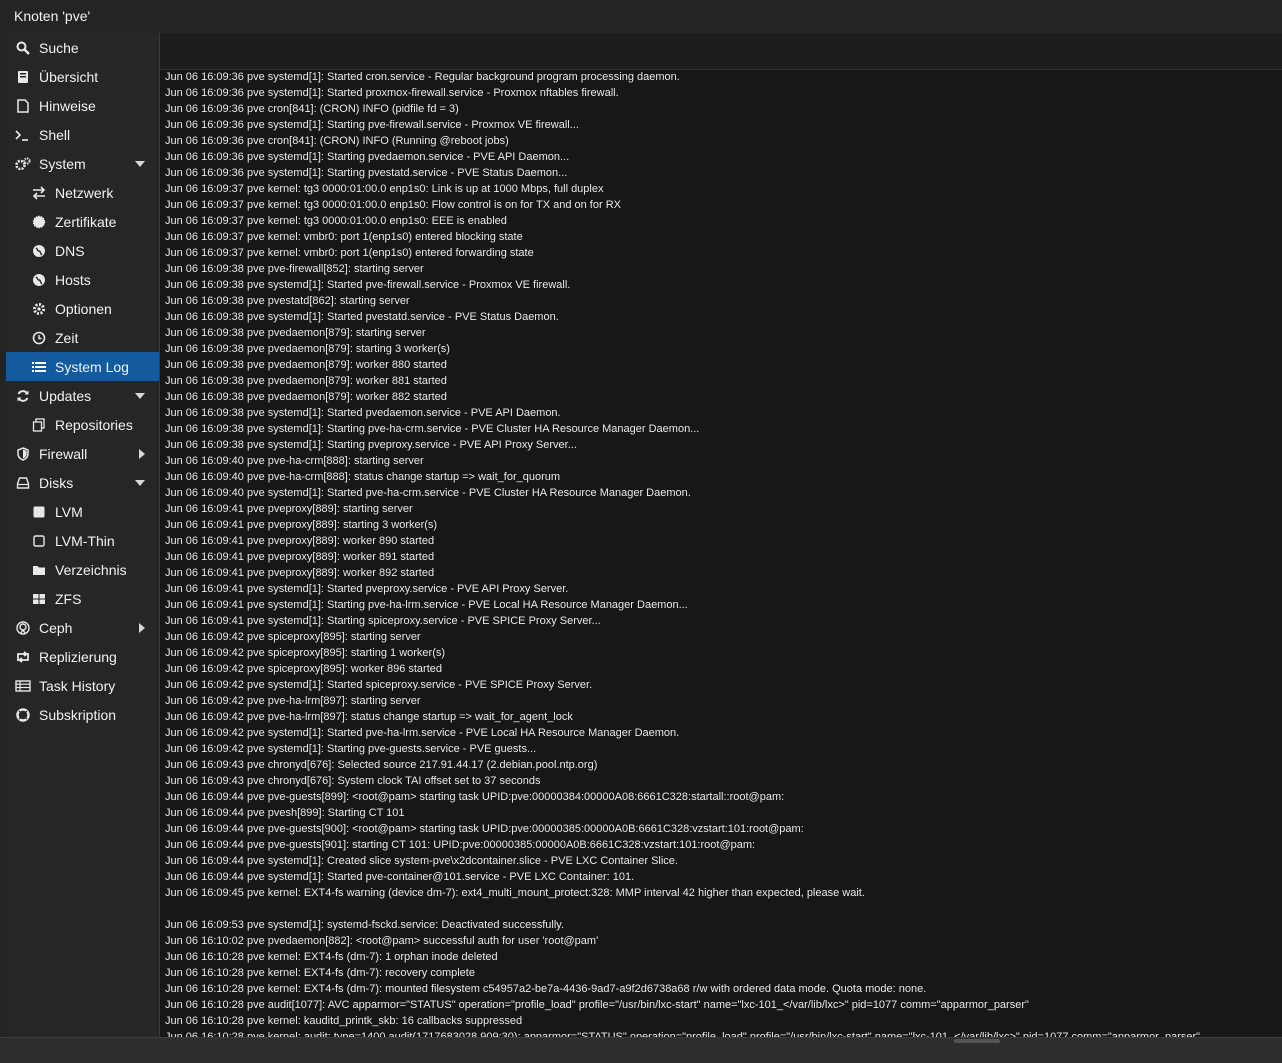 Image resolution: width=1282 pixels, height=1063 pixels. What do you see at coordinates (91, 569) in the screenshot?
I see `sidebar-item-label: Verzeichnis` at bounding box center [91, 569].